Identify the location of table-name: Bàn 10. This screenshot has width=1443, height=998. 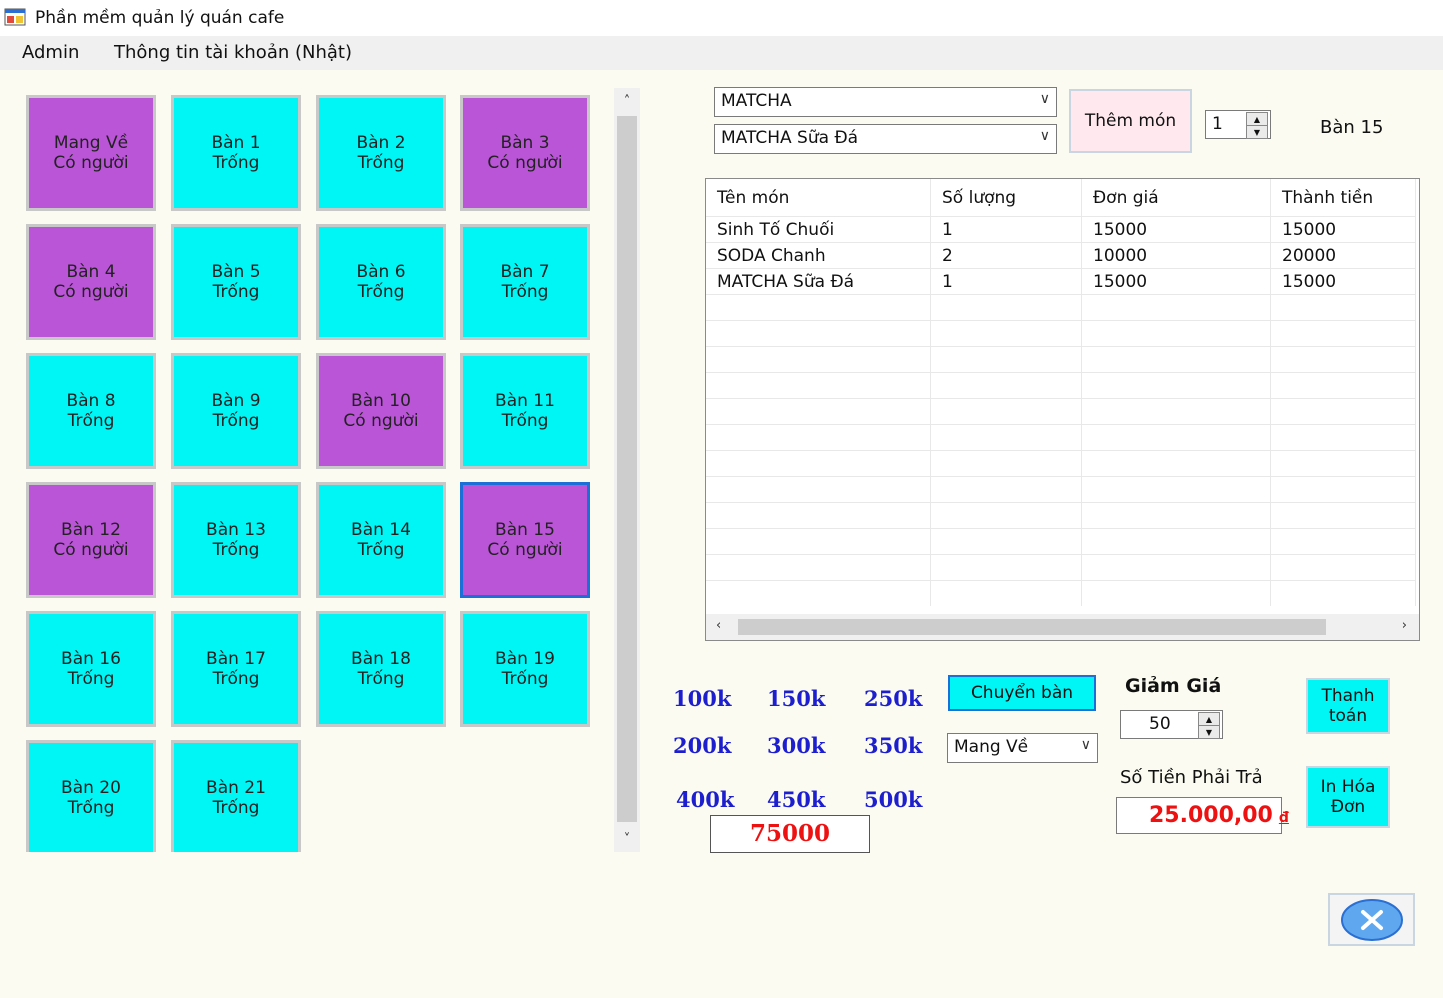
(381, 401).